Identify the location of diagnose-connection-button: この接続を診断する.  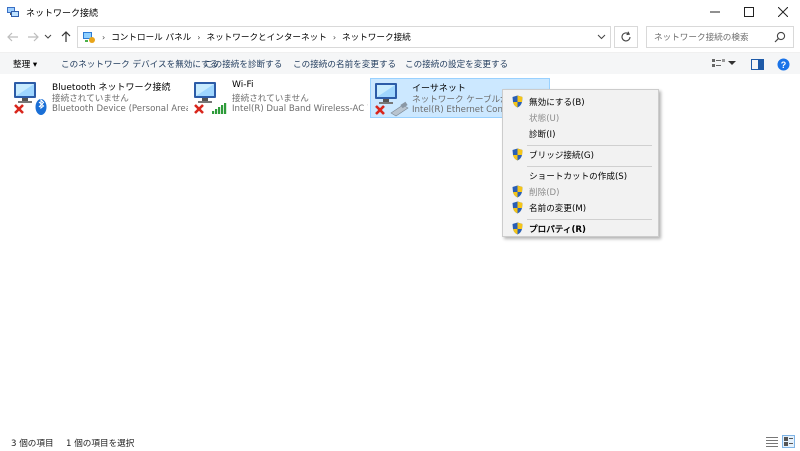
(243, 64).